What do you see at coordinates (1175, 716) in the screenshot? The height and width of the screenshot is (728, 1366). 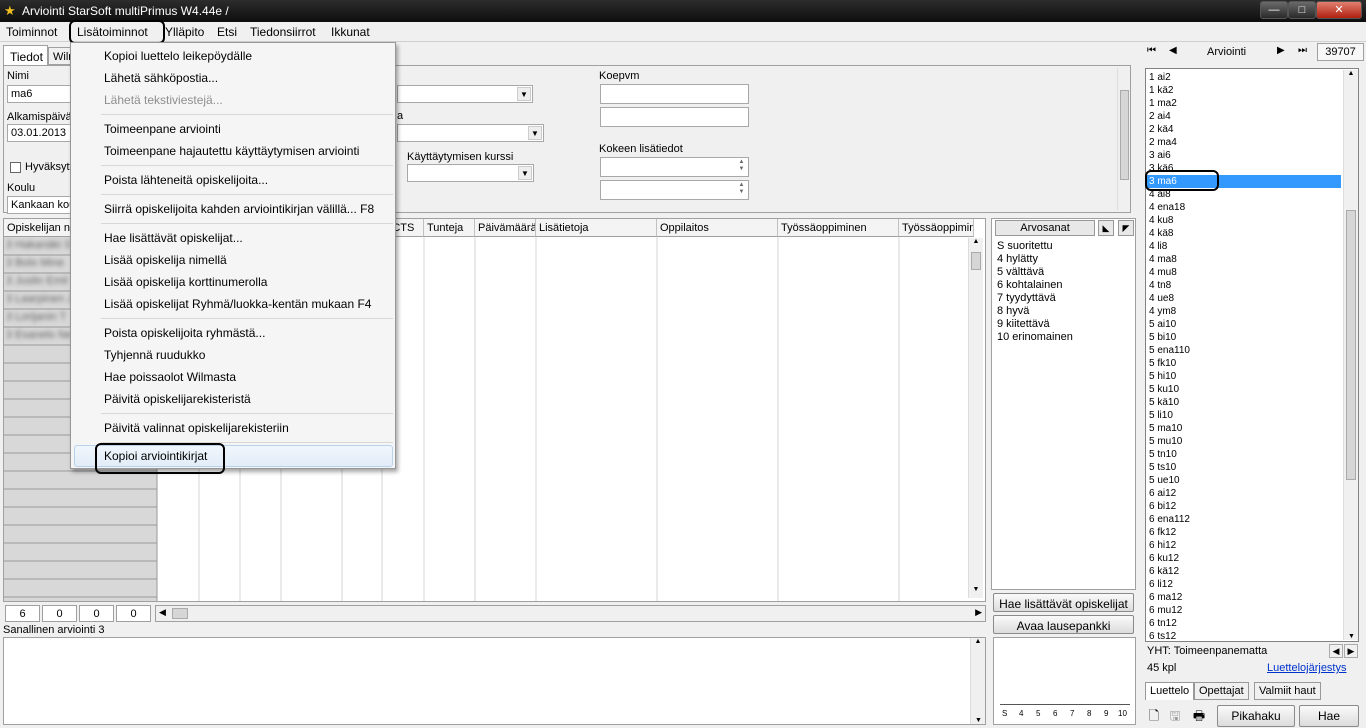 I see `save-icon: 🖫` at bounding box center [1175, 716].